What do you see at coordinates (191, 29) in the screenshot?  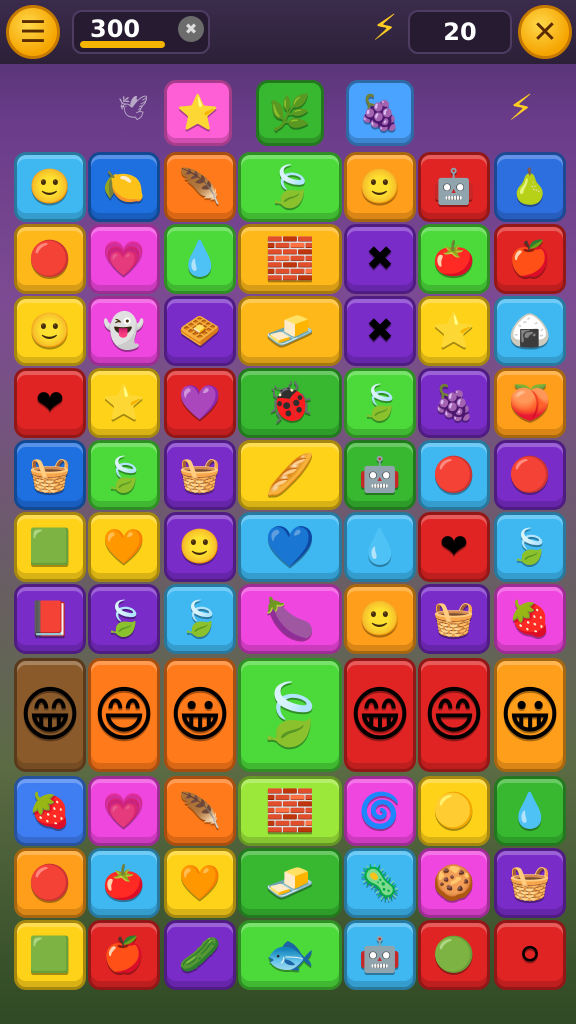 I see `score-close-icon: ✖` at bounding box center [191, 29].